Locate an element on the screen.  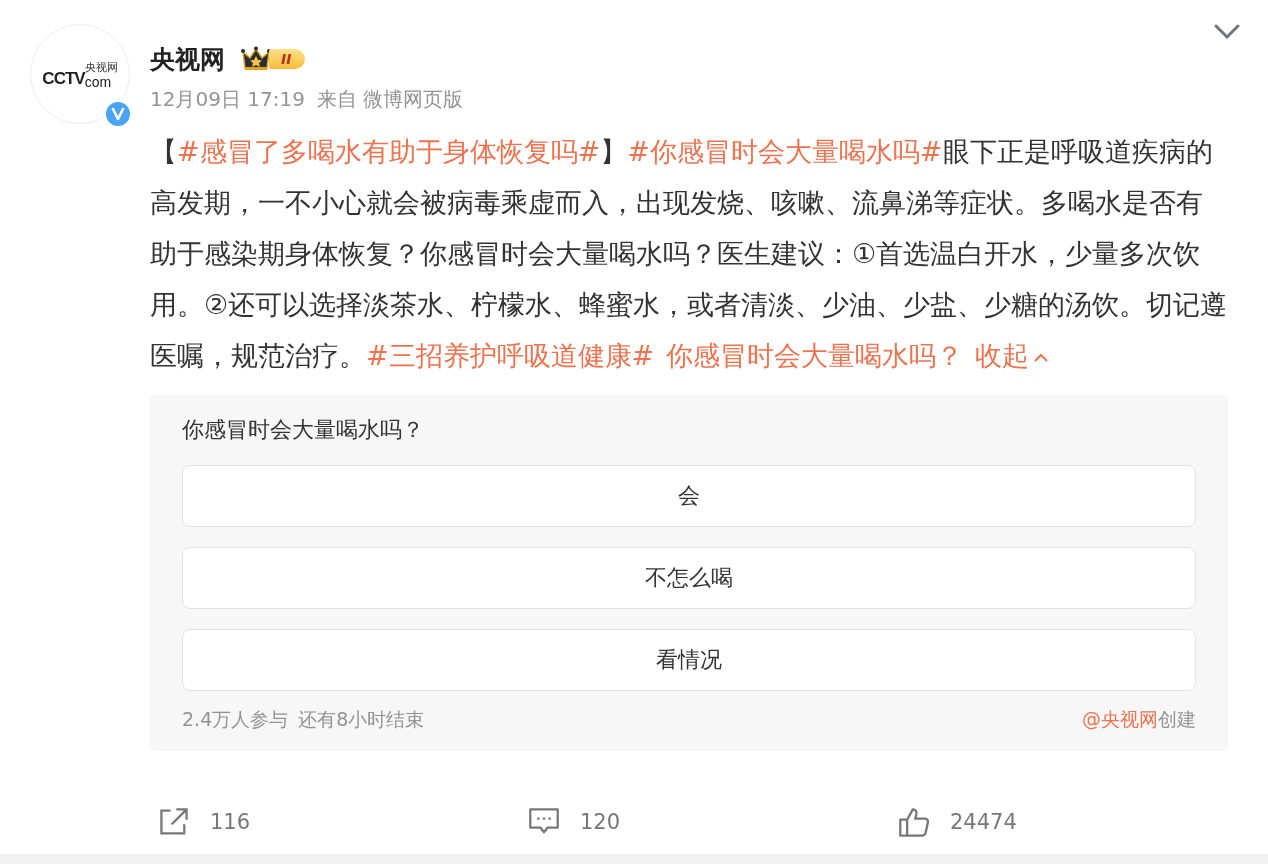
creator-link: @央视网 is located at coordinates (1120, 719).